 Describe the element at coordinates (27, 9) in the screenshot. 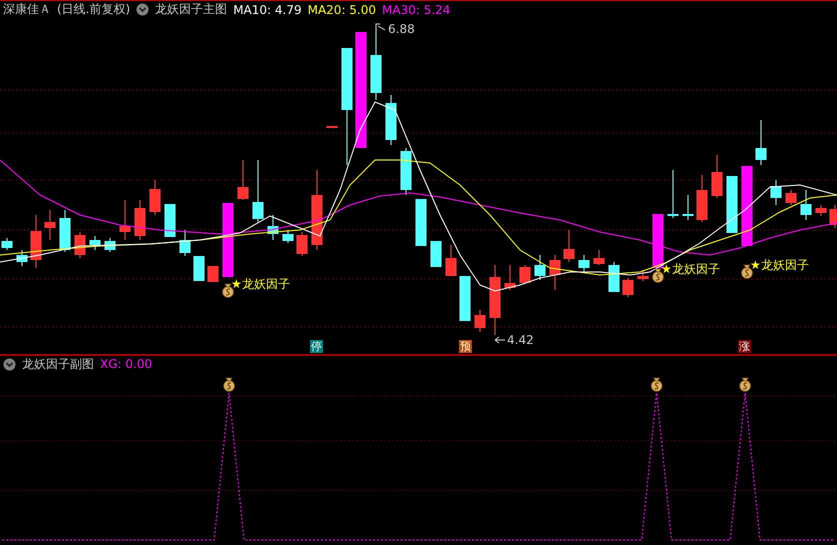

I see `stock-name: 深康佳Ａ` at that location.